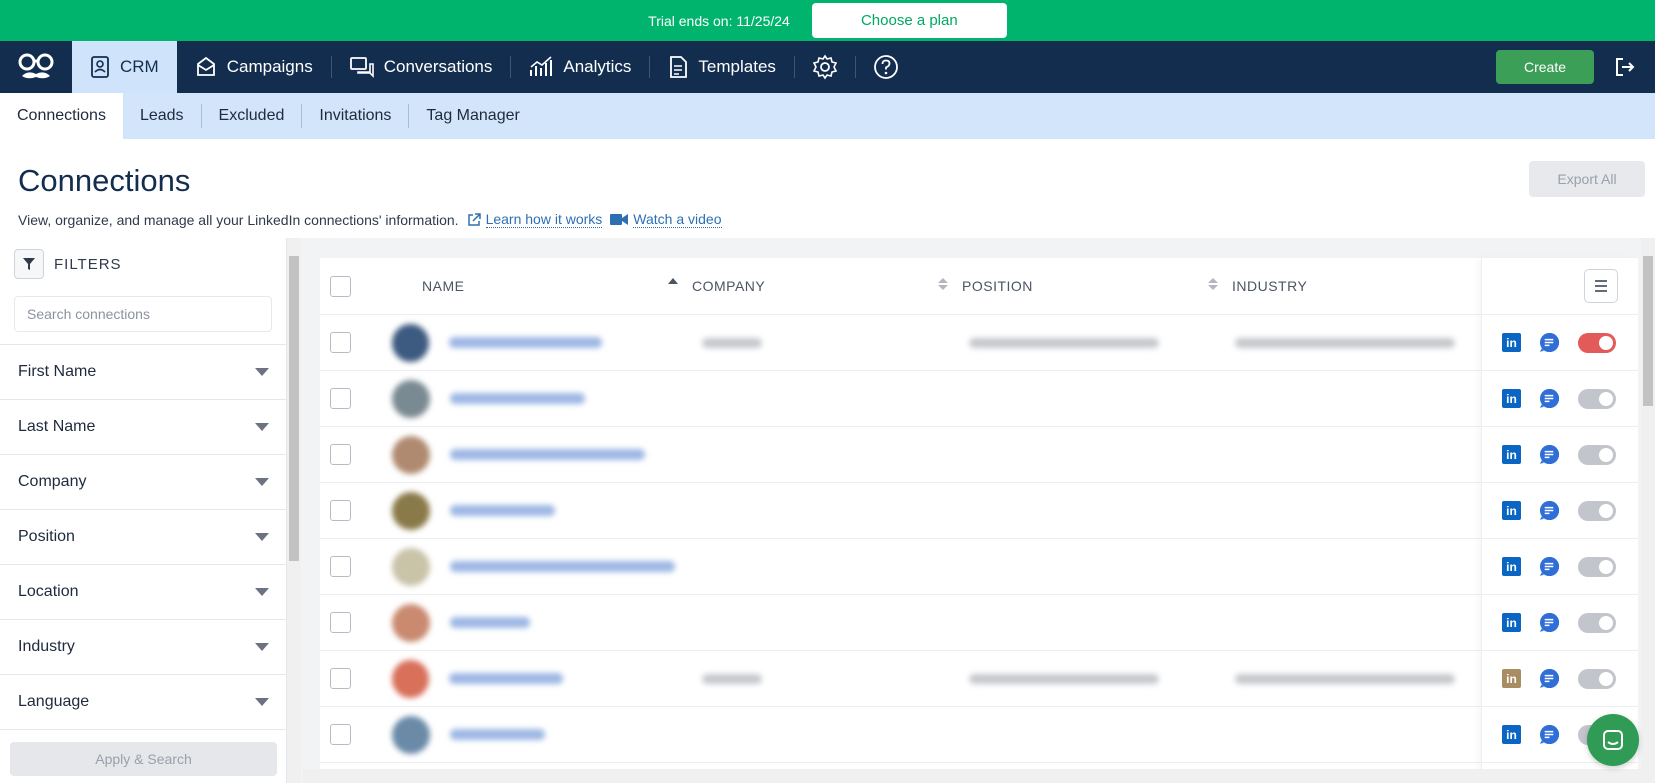 This screenshot has width=1655, height=783. What do you see at coordinates (721, 67) in the screenshot?
I see `nav-templates: Templates` at bounding box center [721, 67].